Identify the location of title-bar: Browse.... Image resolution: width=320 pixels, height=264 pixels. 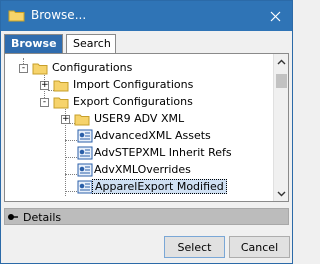
(146, 16).